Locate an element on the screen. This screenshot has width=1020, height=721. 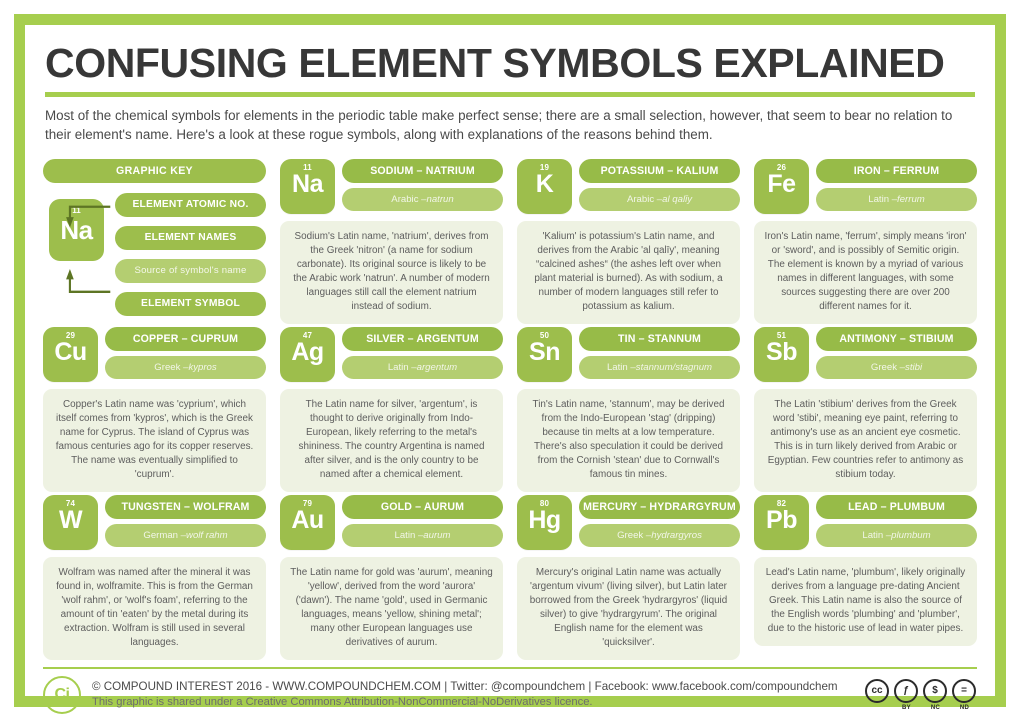
graphic-key-heading: GRAPHIC KEY is located at coordinates (154, 170).